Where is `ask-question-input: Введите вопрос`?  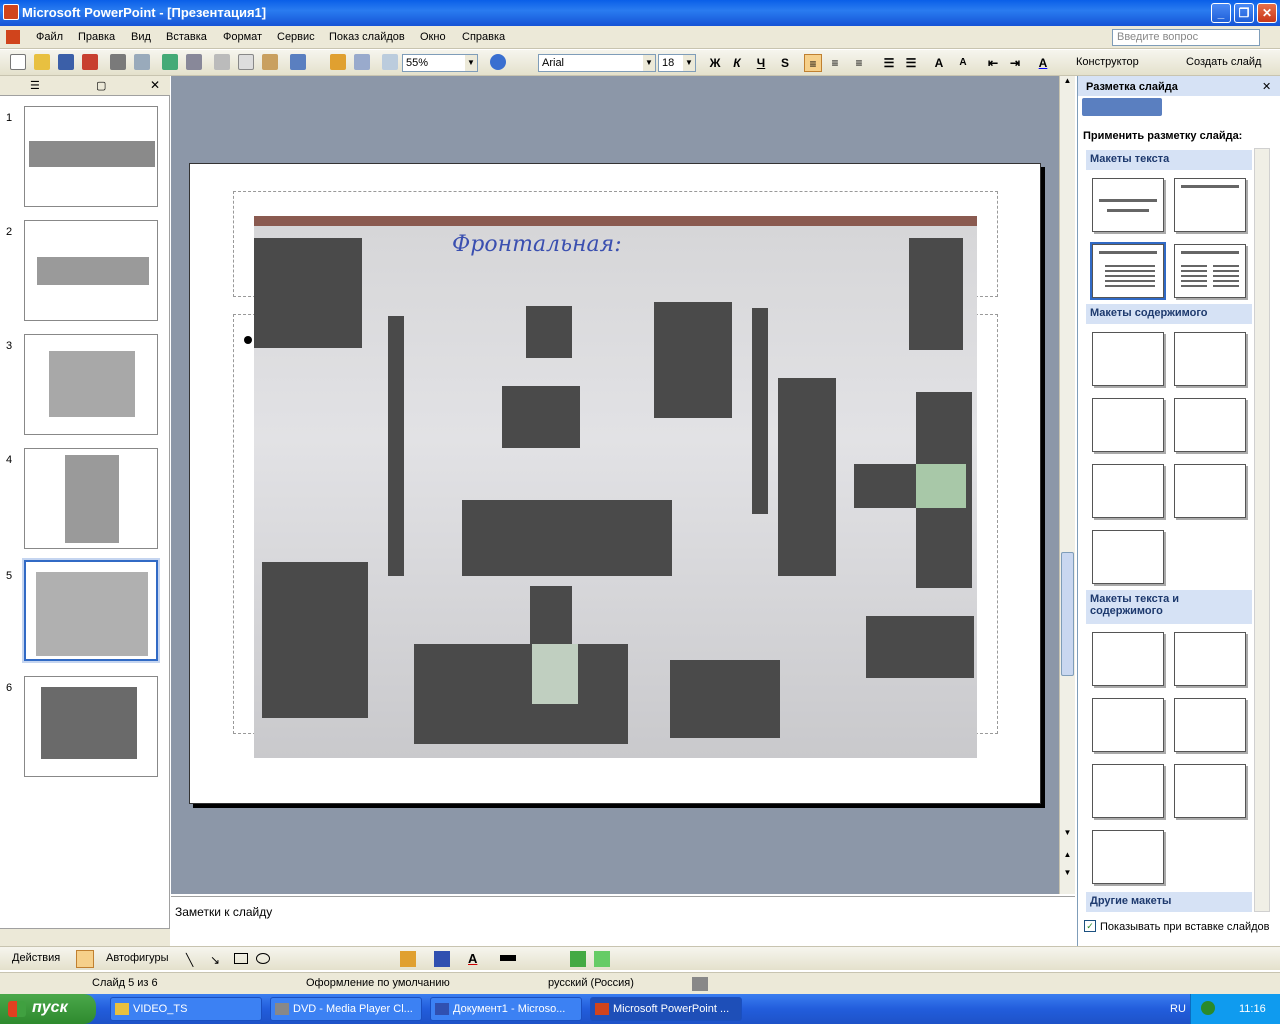
ask-question-input: Введите вопрос is located at coordinates (1186, 37).